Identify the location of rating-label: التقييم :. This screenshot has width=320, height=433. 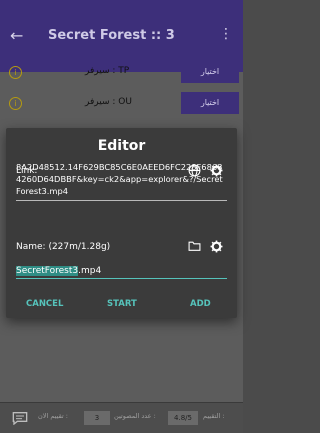
(214, 416).